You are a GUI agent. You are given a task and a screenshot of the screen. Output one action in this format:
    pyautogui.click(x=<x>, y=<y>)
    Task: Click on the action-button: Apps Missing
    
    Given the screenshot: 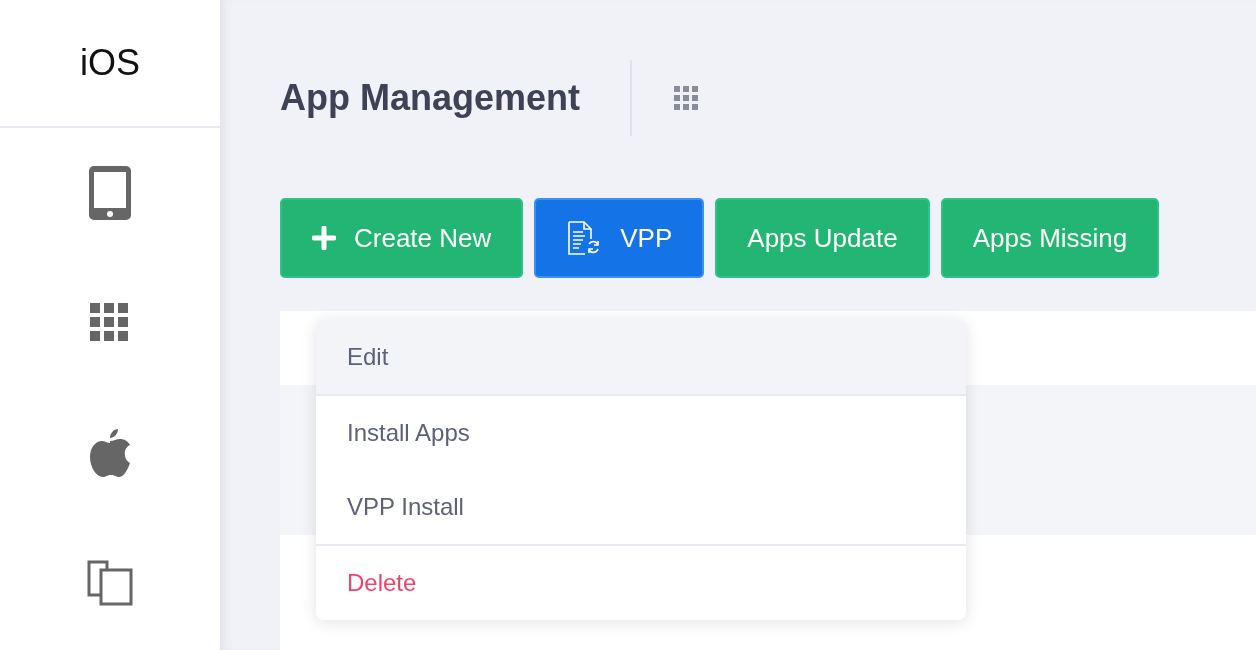 What is the action you would take?
    pyautogui.click(x=1050, y=238)
    